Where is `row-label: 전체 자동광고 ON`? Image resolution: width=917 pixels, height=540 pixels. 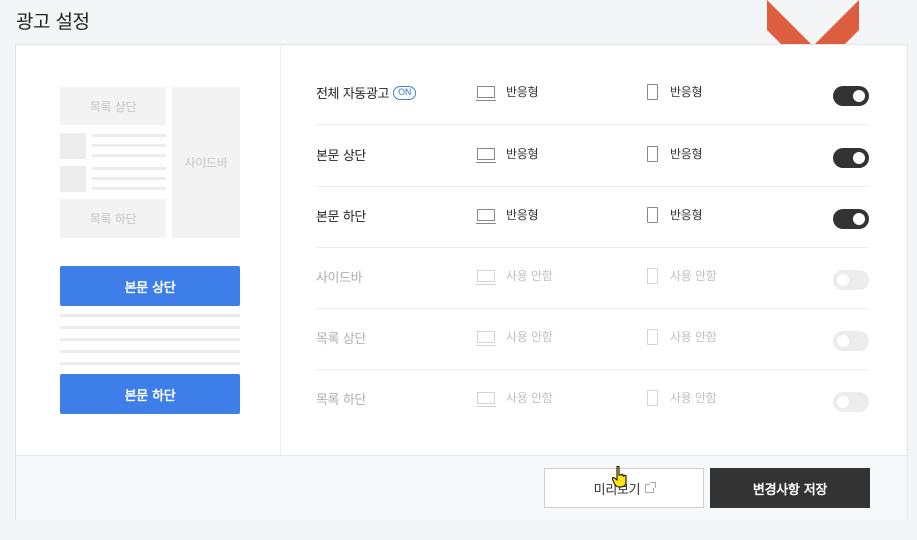 row-label: 전체 자동광고 ON is located at coordinates (366, 92).